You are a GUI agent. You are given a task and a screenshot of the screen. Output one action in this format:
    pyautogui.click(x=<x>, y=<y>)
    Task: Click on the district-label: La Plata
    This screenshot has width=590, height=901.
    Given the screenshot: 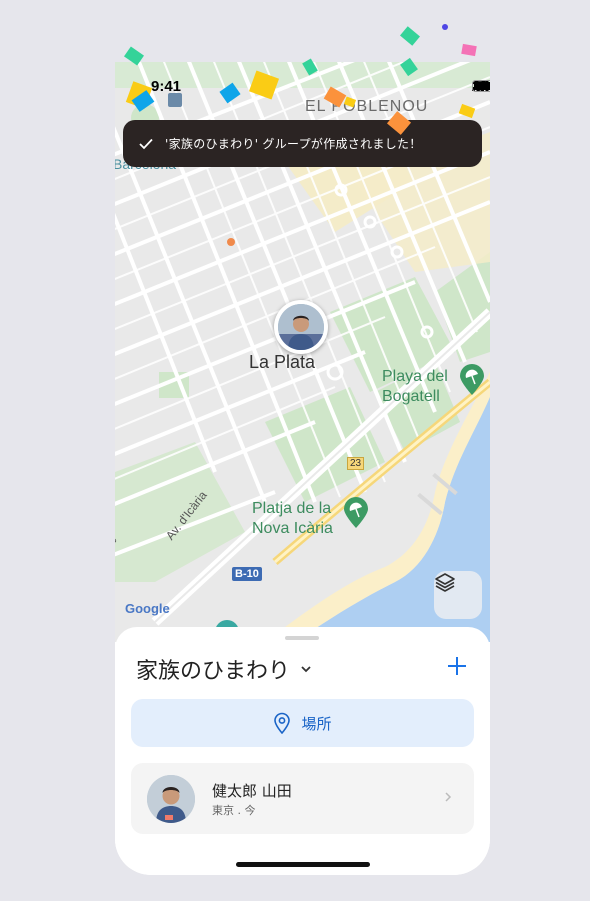 What is the action you would take?
    pyautogui.click(x=282, y=362)
    